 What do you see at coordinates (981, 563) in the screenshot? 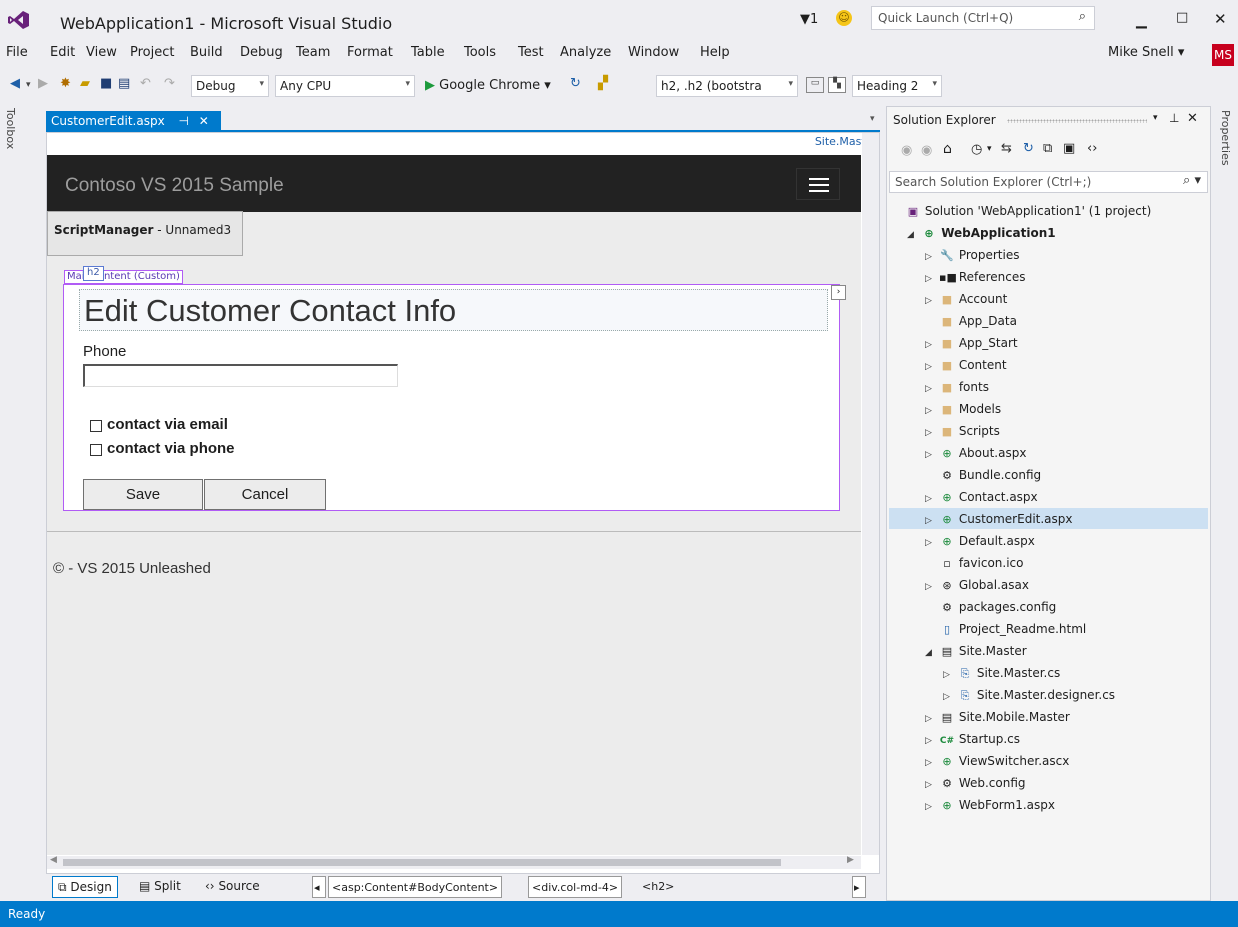
I see `tree-item-favicon: ▫ favicon.ico` at bounding box center [981, 563].